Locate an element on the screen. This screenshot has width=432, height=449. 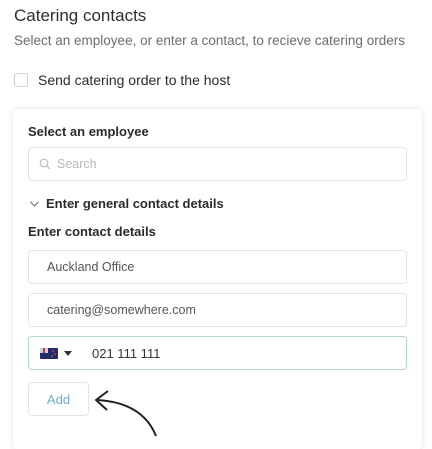
general-contact-toggle: Enter general contact details is located at coordinates (127, 203).